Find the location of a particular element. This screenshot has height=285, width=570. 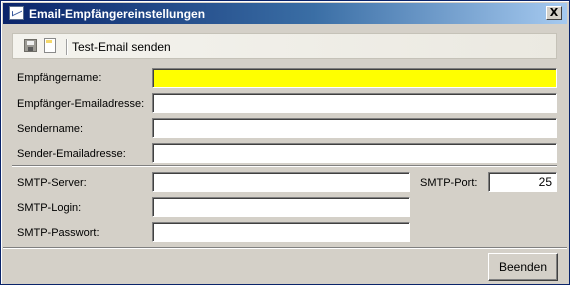

smtp-password-field is located at coordinates (281, 232).